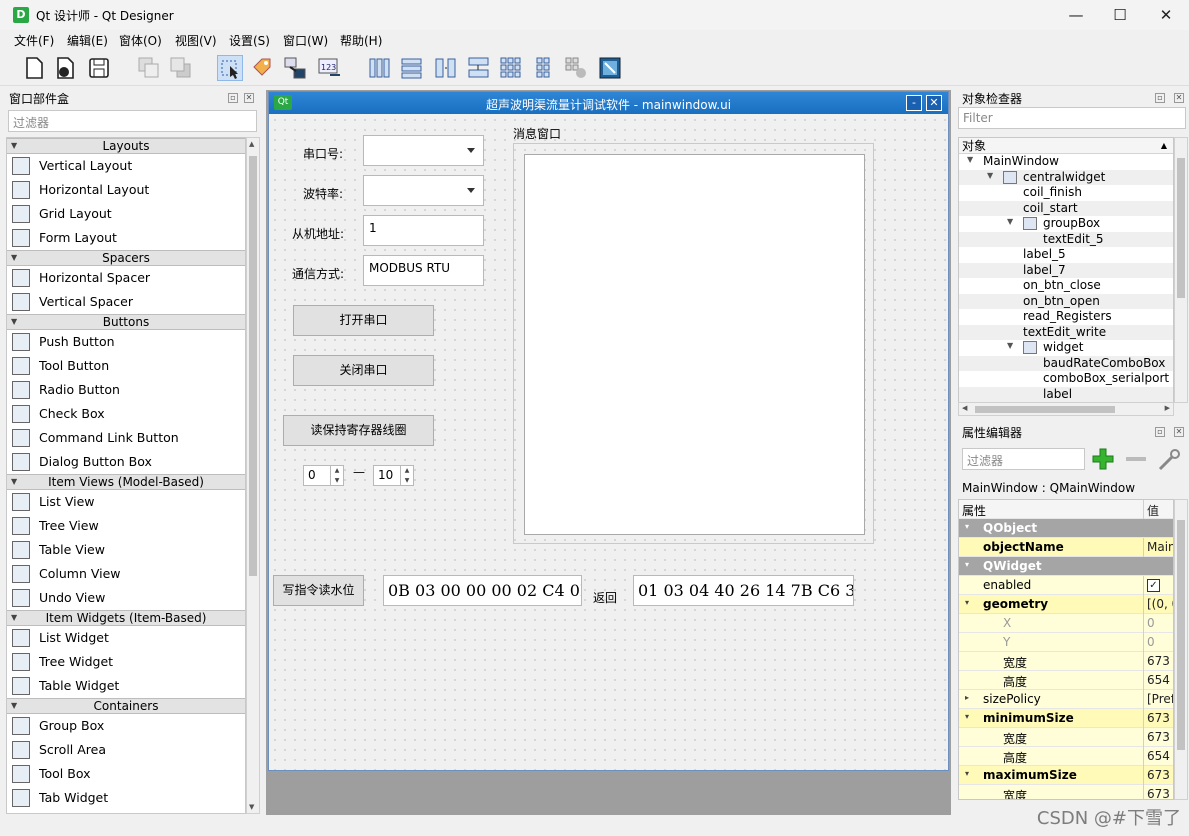  I want to click on object-tree-row: coil_start, so click(1066, 208).